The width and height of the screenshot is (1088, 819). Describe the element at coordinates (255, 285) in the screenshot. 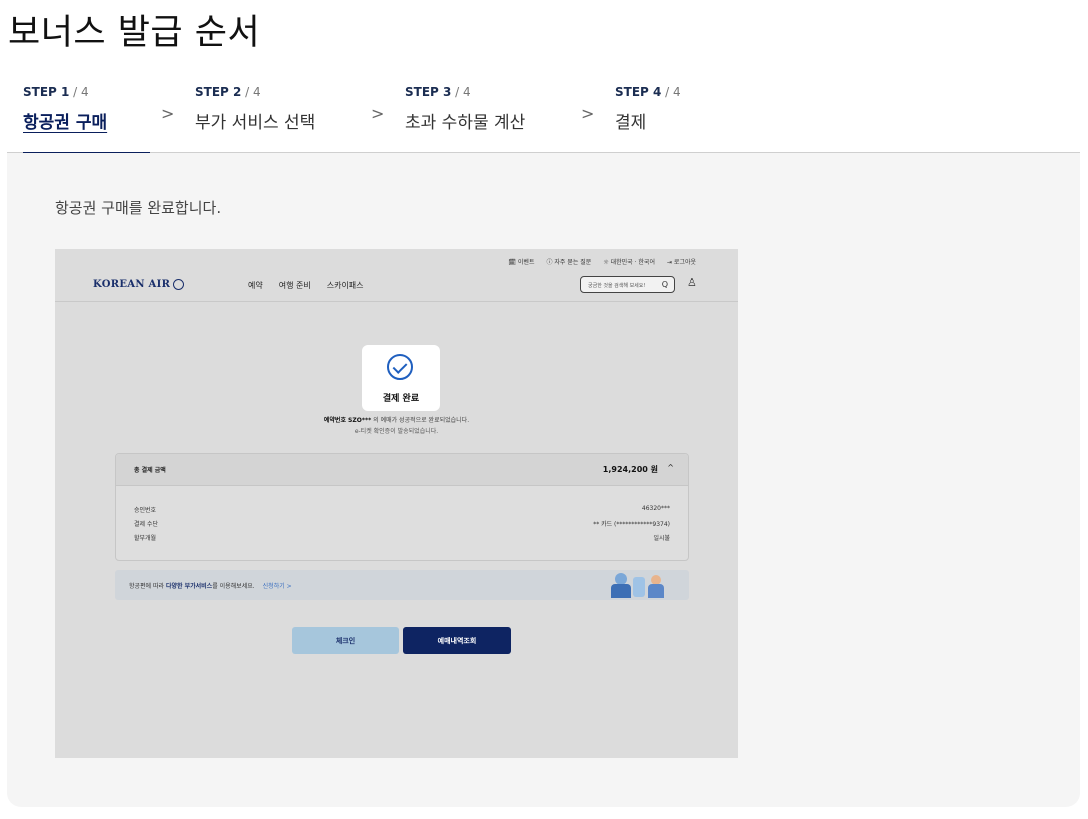

I see `nav-reservation: 예약` at that location.